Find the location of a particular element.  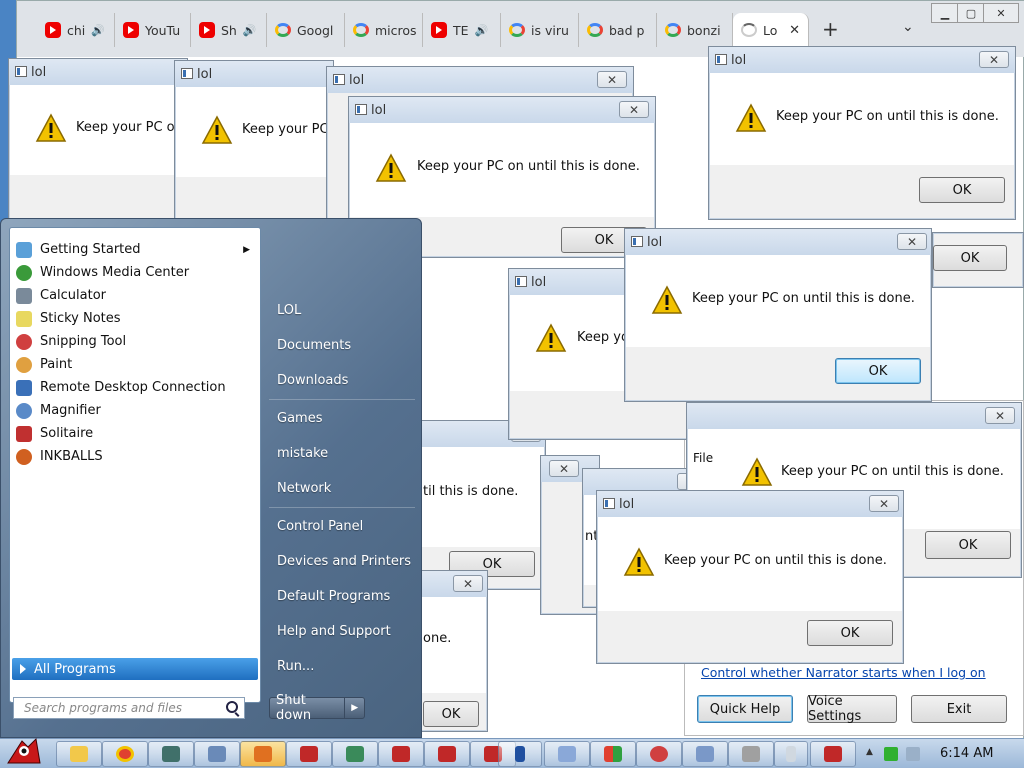

tab-7: bad p is located at coordinates (618, 30).